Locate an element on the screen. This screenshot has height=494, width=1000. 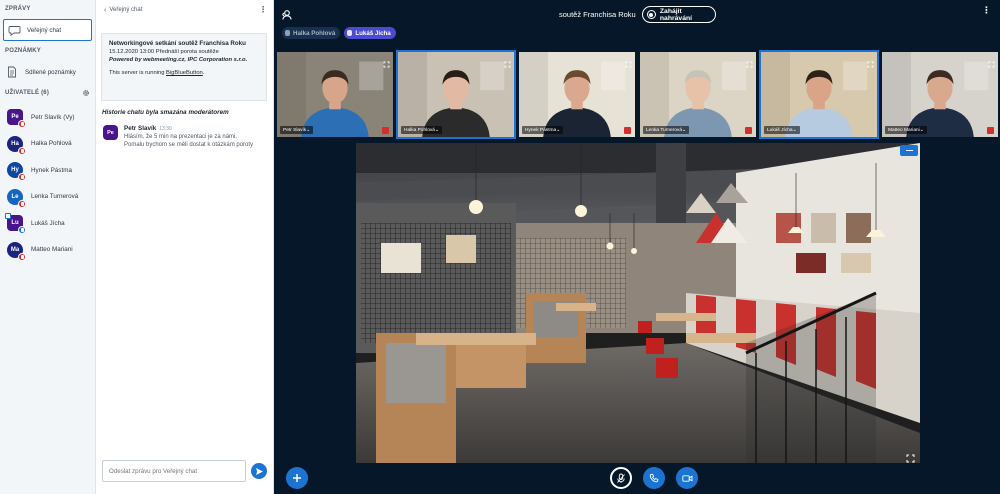
user-name: Lukáš Jícha is located at coordinates (48, 223).